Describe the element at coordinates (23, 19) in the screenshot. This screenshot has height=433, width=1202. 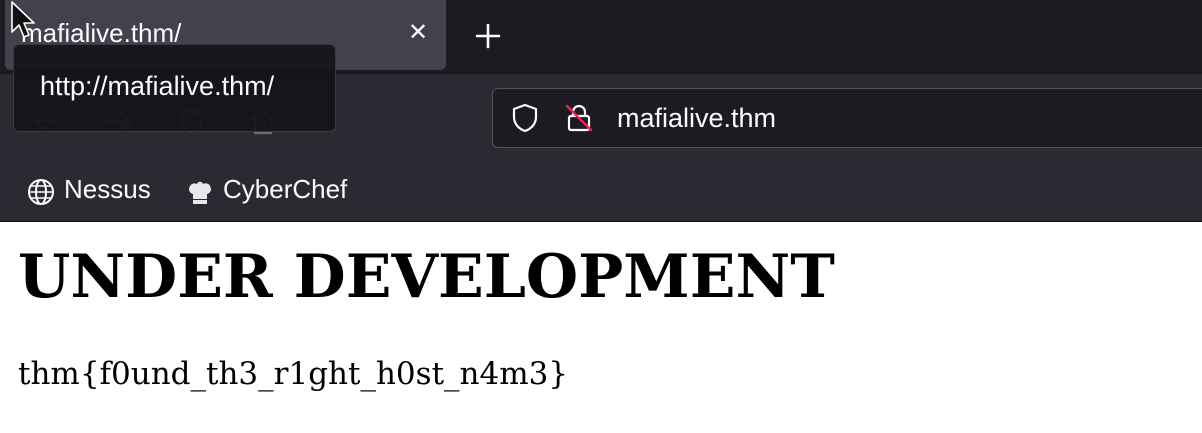
I see `cursor-icon` at that location.